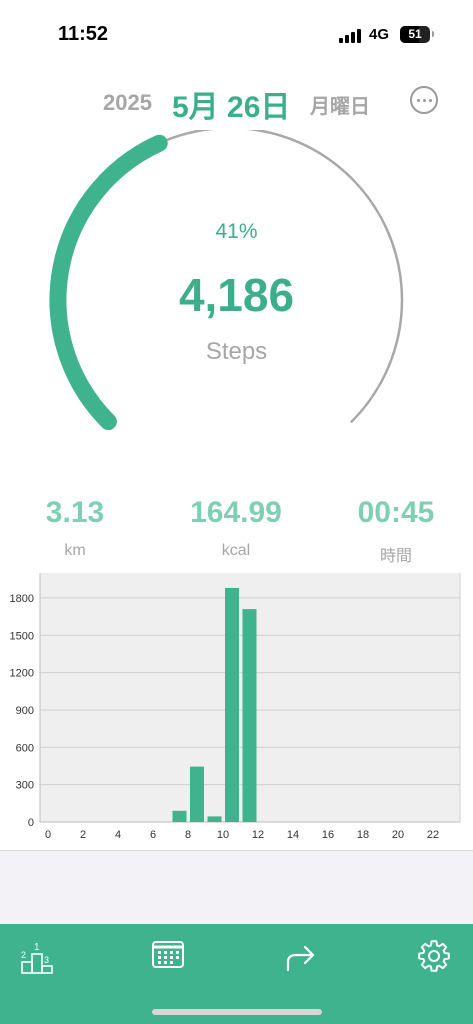 This screenshot has height=1024, width=473. I want to click on tab-share, so click(300, 959).